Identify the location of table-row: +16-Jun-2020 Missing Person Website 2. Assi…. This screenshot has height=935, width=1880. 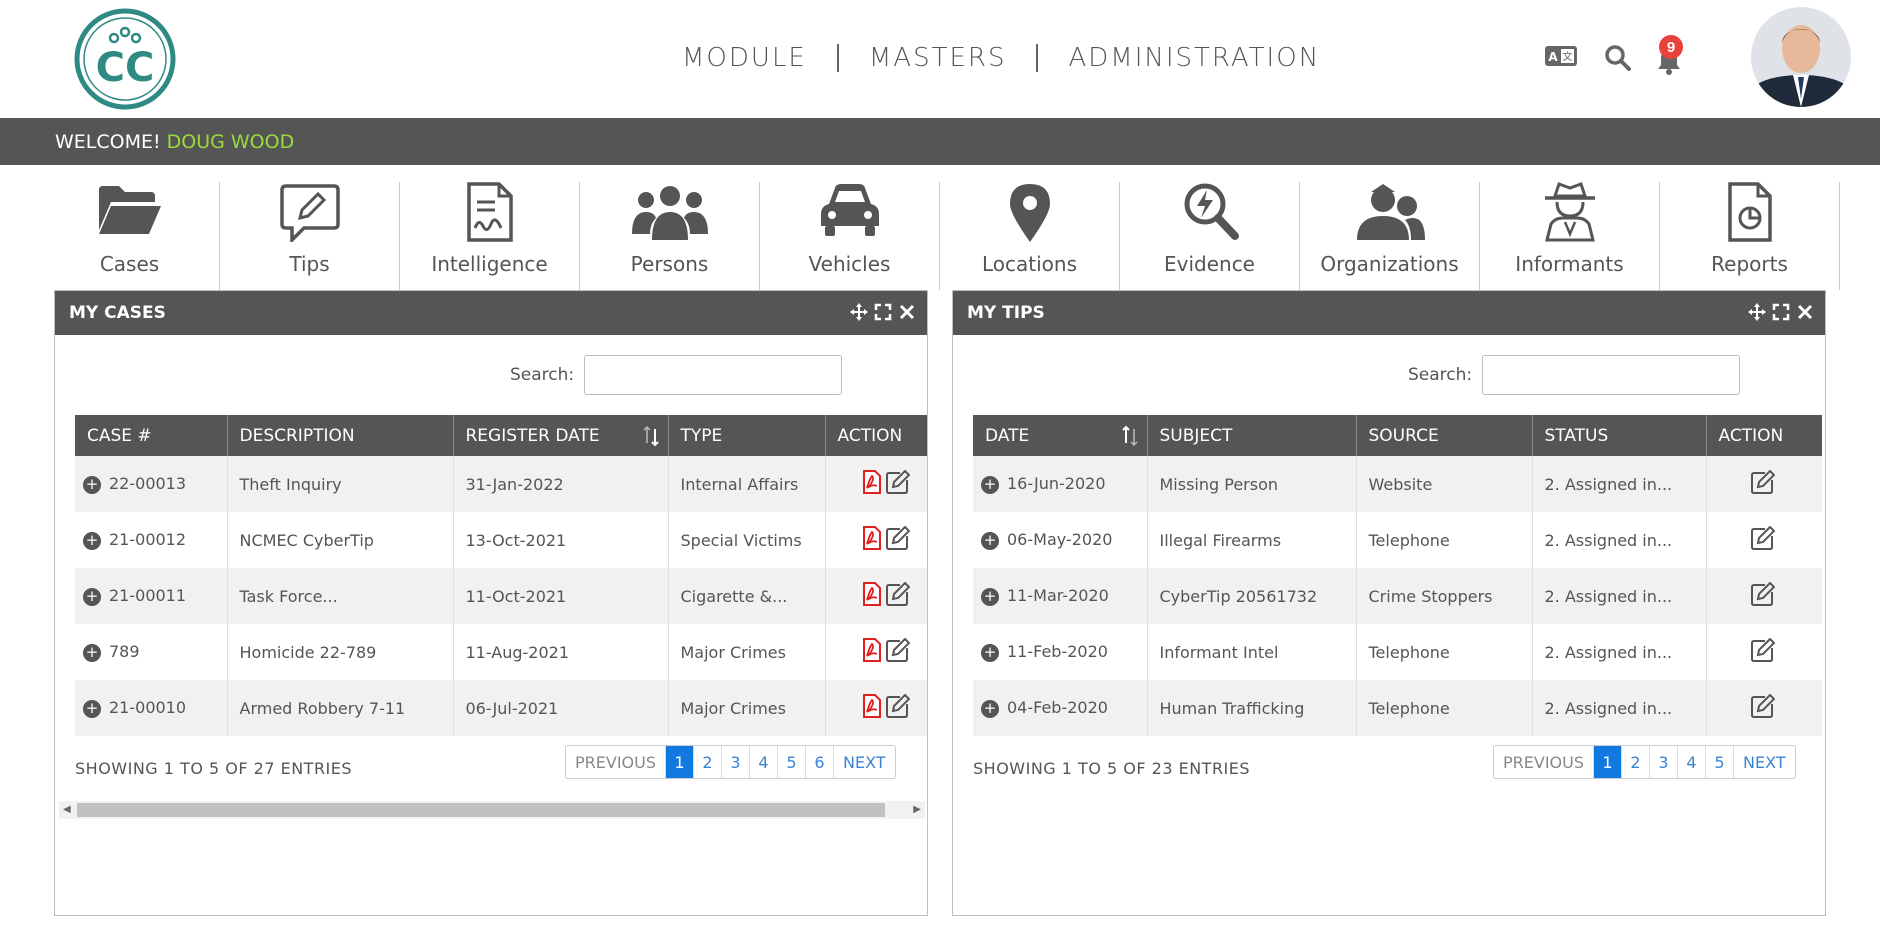
(1397, 484).